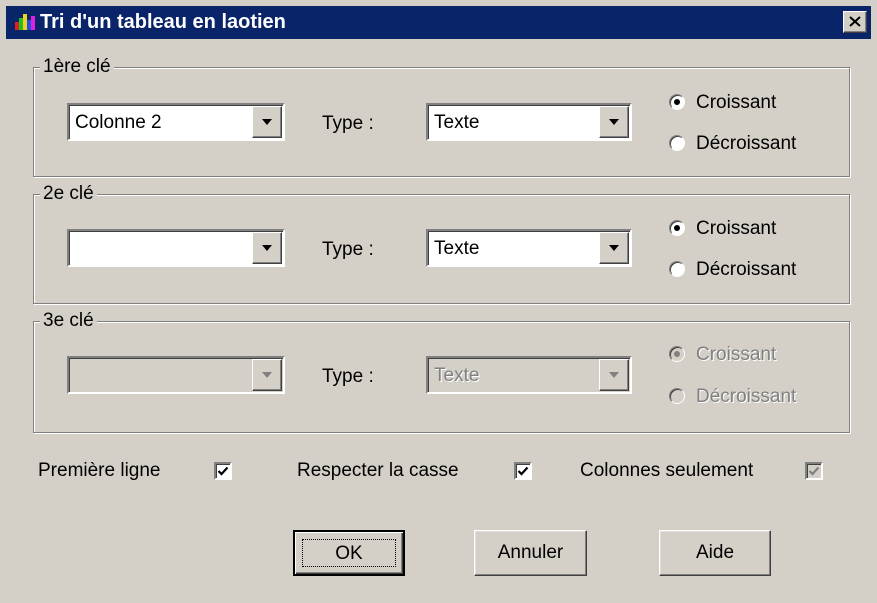 This screenshot has height=603, width=877. I want to click on help-button-label: Aide, so click(715, 552).